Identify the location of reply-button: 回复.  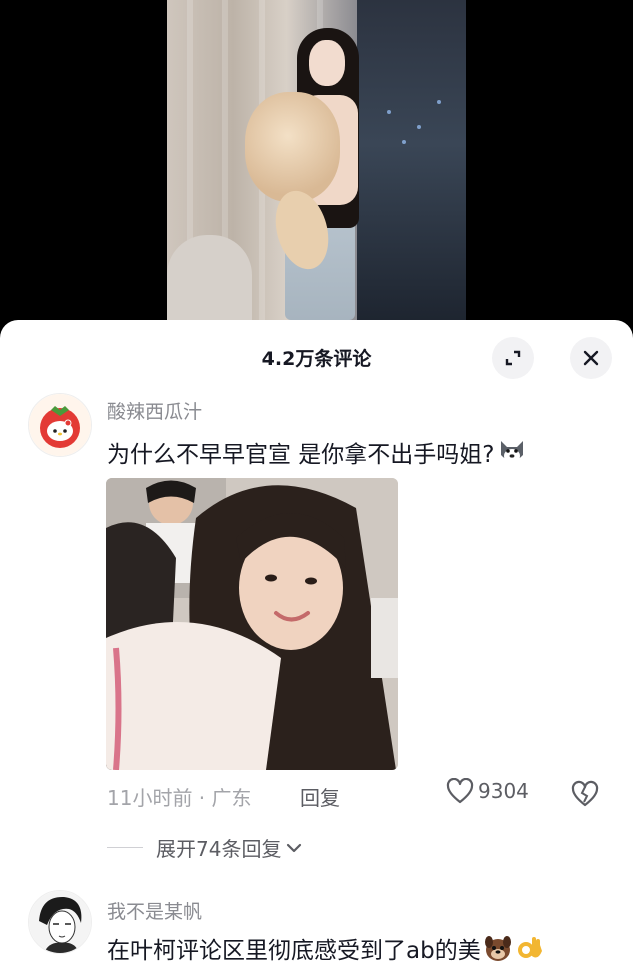
(320, 796).